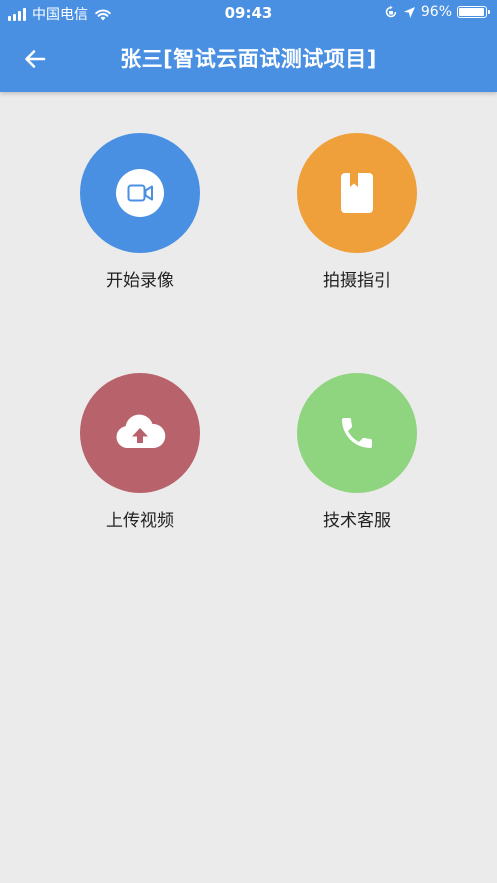  I want to click on upload-video-button: 上传视频, so click(140, 452).